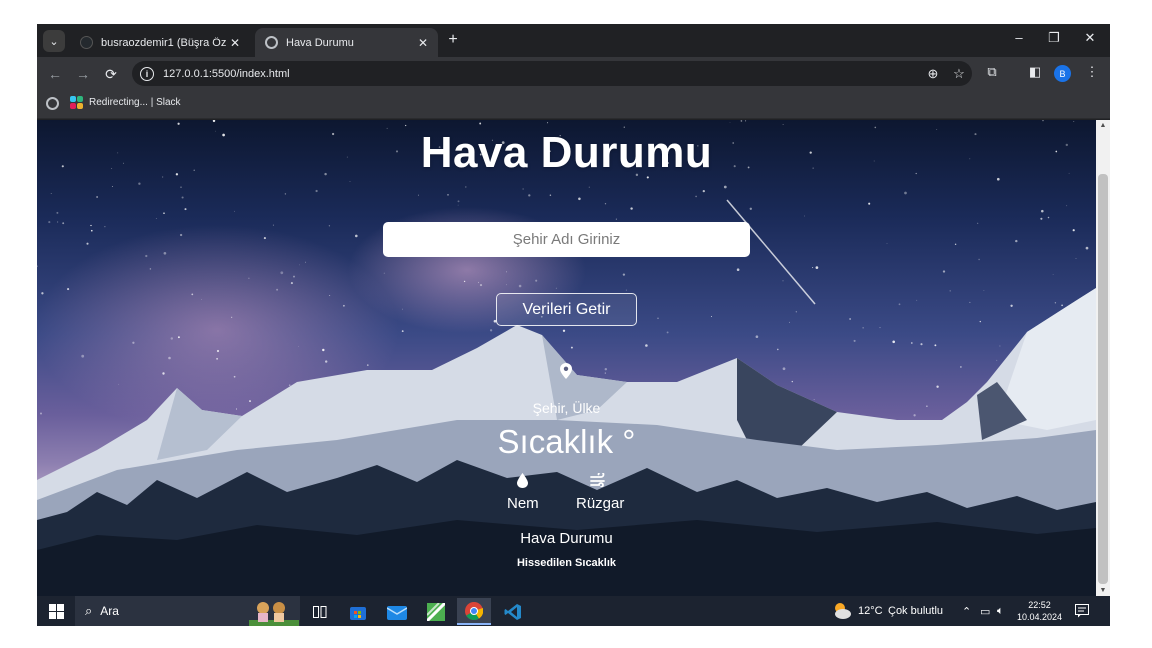  What do you see at coordinates (959, 74) in the screenshot?
I see `bookmark-star-icon: ☆` at bounding box center [959, 74].